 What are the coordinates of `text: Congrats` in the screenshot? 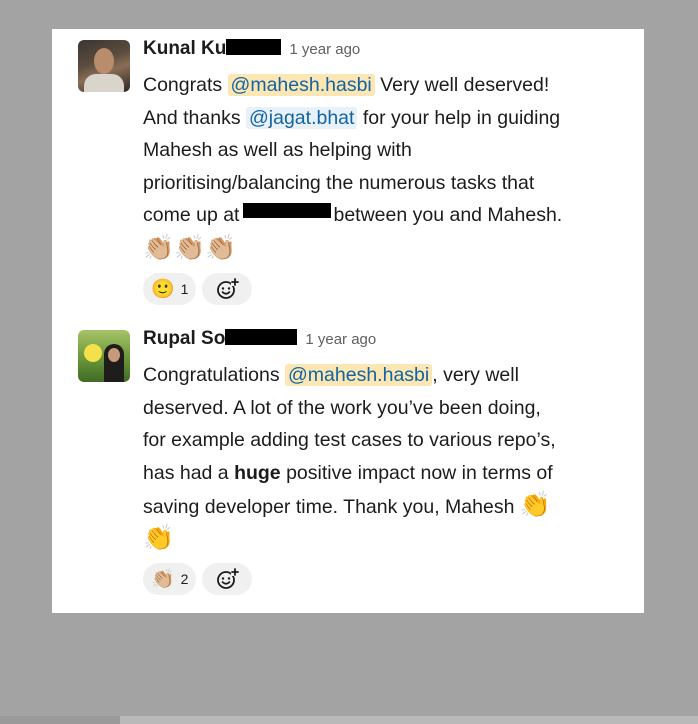 It's located at (185, 85).